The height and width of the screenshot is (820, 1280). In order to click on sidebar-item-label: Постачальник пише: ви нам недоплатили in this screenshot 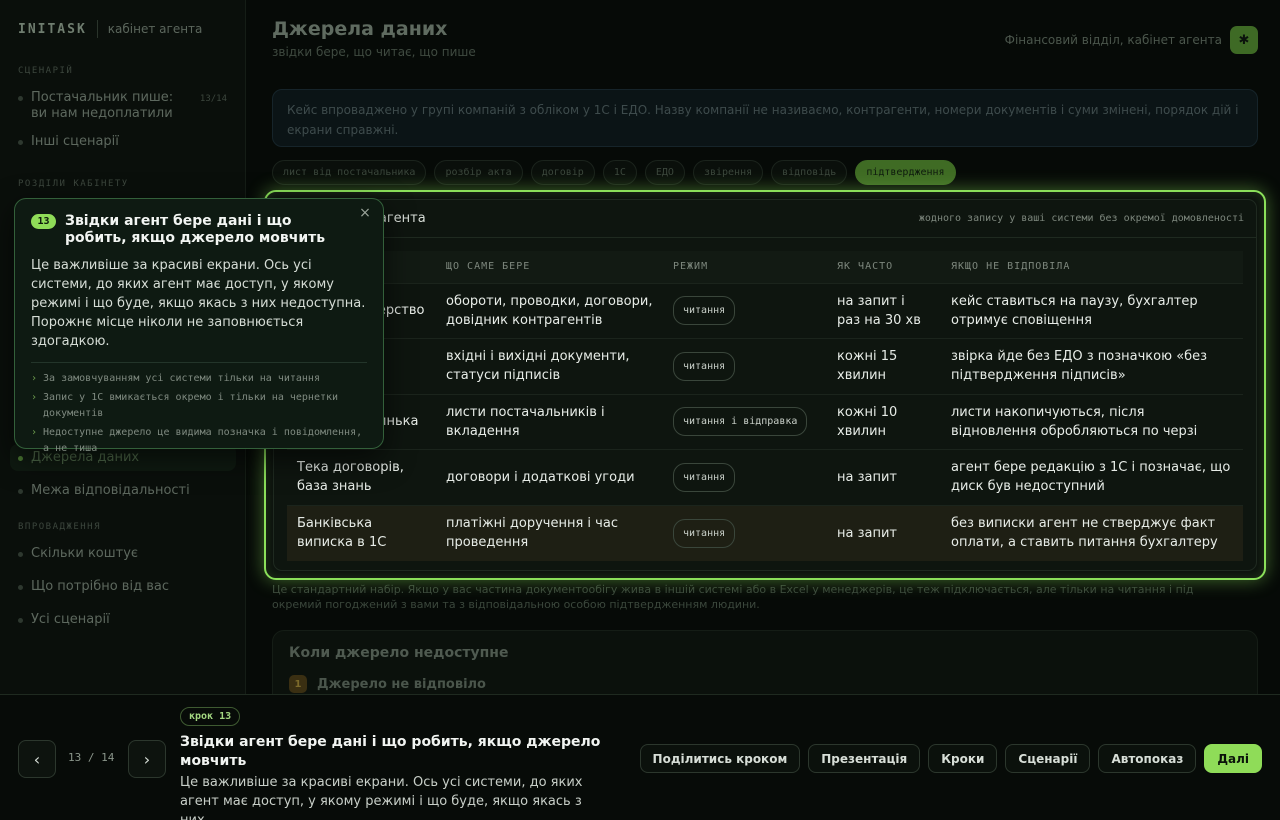, I will do `click(102, 105)`.